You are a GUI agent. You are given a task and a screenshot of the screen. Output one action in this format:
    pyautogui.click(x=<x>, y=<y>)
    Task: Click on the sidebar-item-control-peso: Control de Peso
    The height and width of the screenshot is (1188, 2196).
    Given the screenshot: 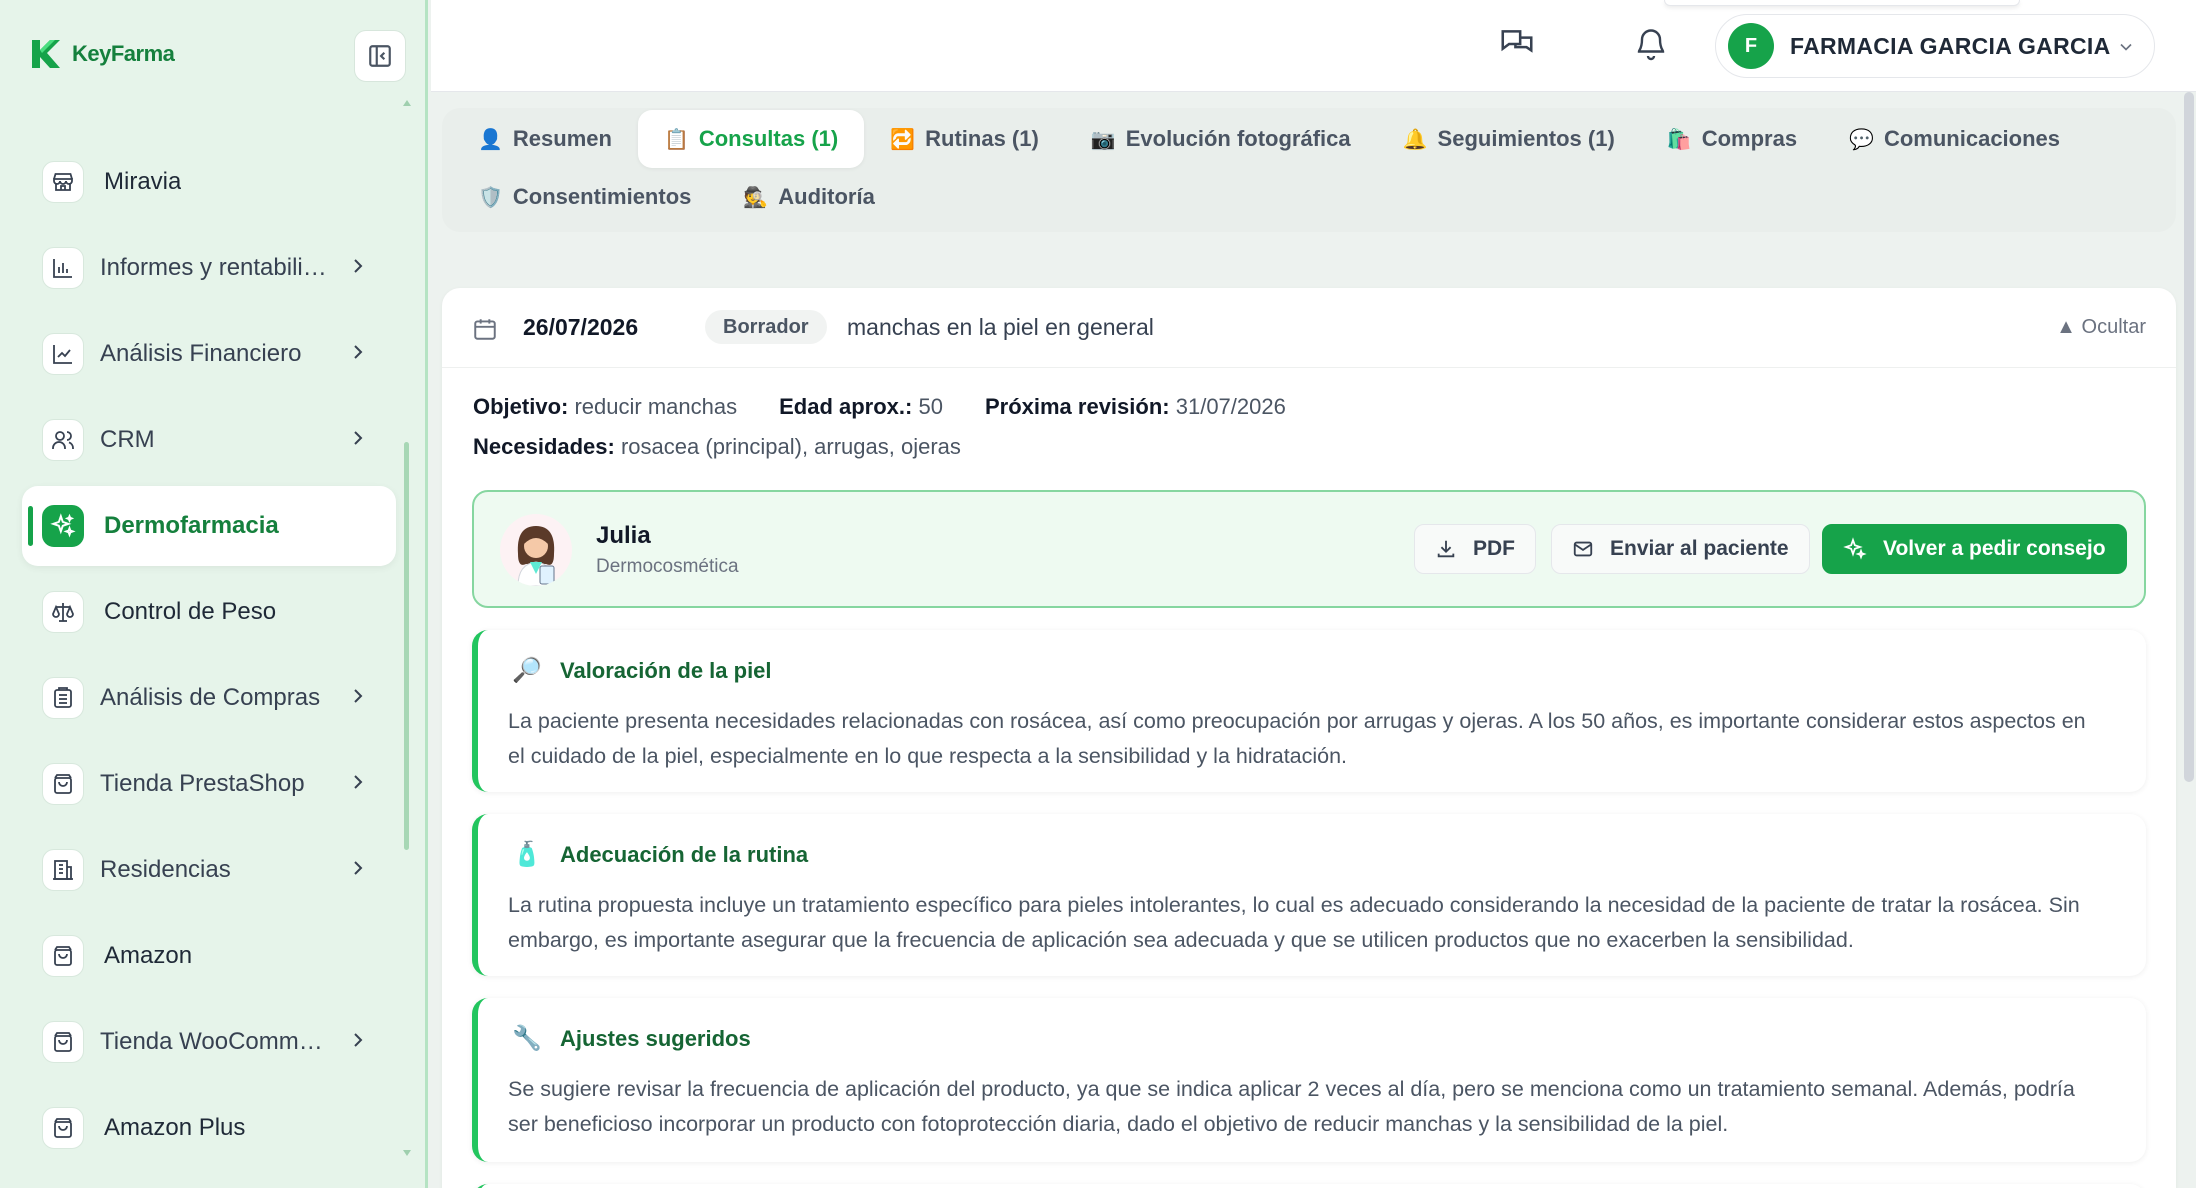 What is the action you would take?
    pyautogui.click(x=209, y=612)
    